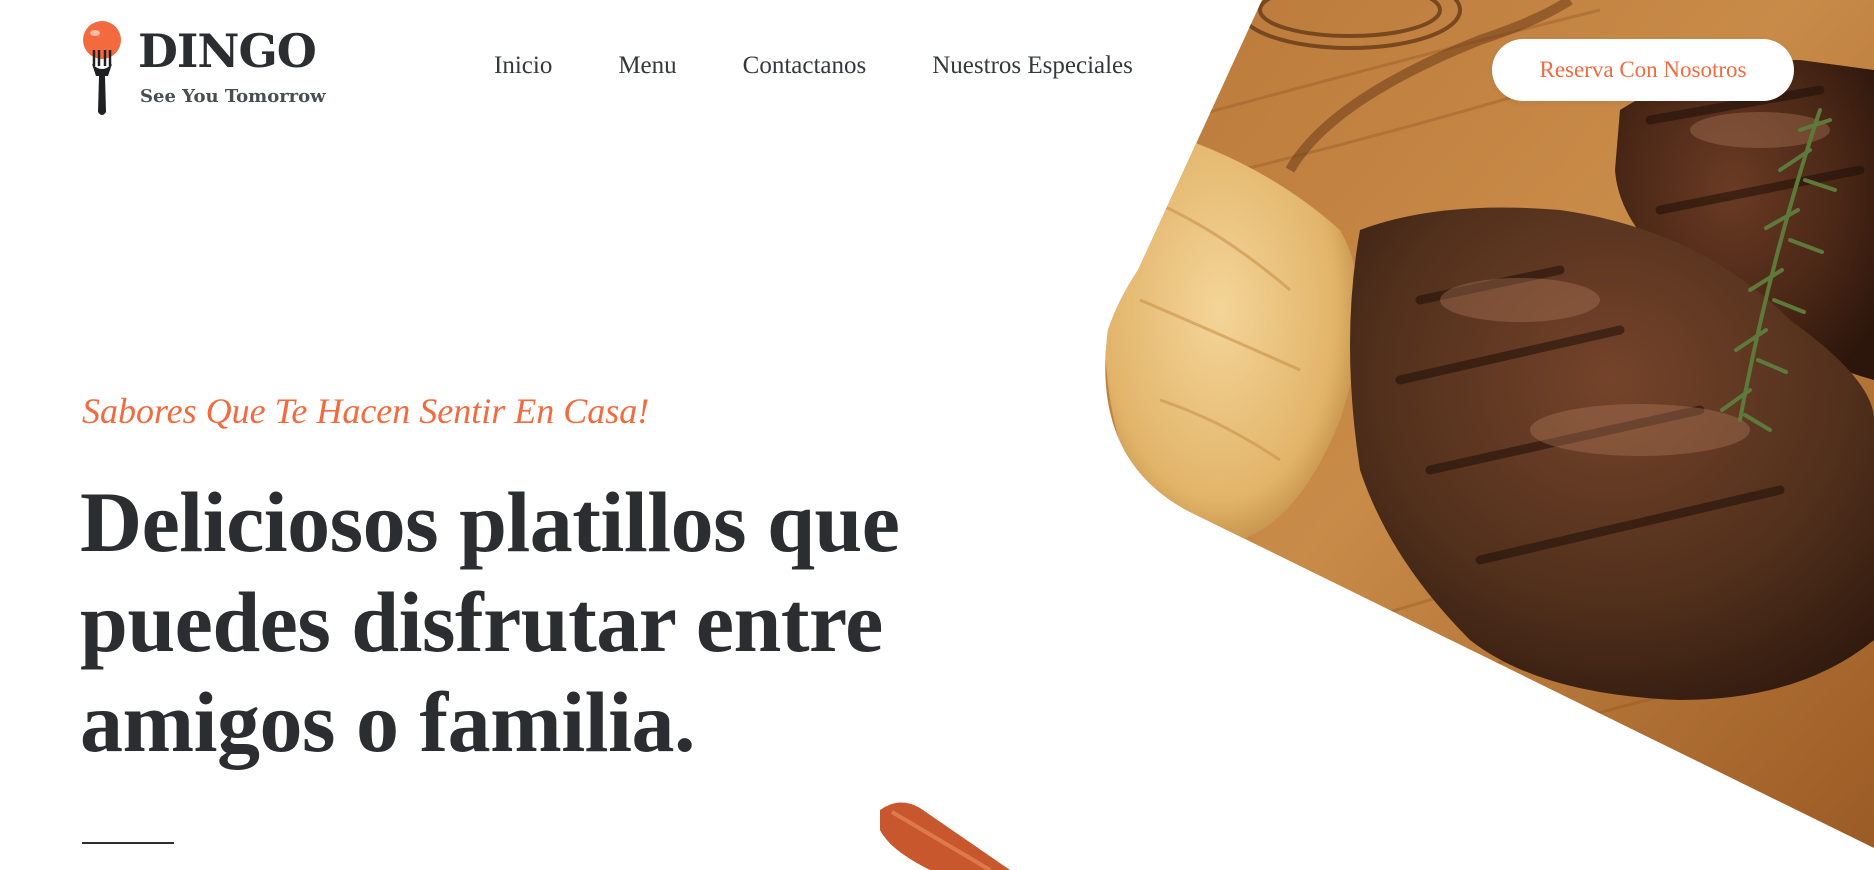  Describe the element at coordinates (647, 66) in the screenshot. I see `nav-item-menu: Menu` at that location.